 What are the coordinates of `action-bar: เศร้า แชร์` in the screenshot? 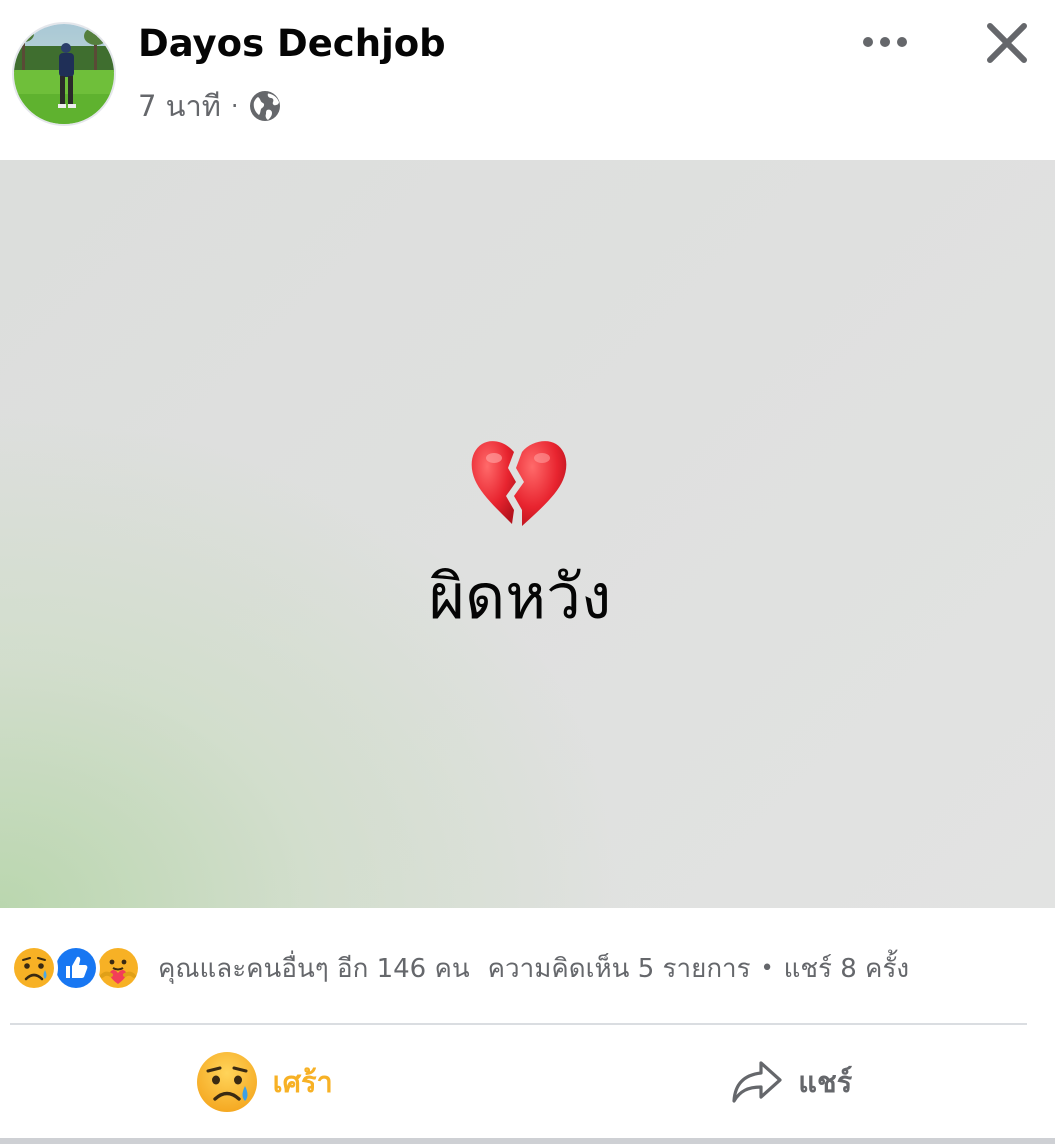 It's located at (527, 1082).